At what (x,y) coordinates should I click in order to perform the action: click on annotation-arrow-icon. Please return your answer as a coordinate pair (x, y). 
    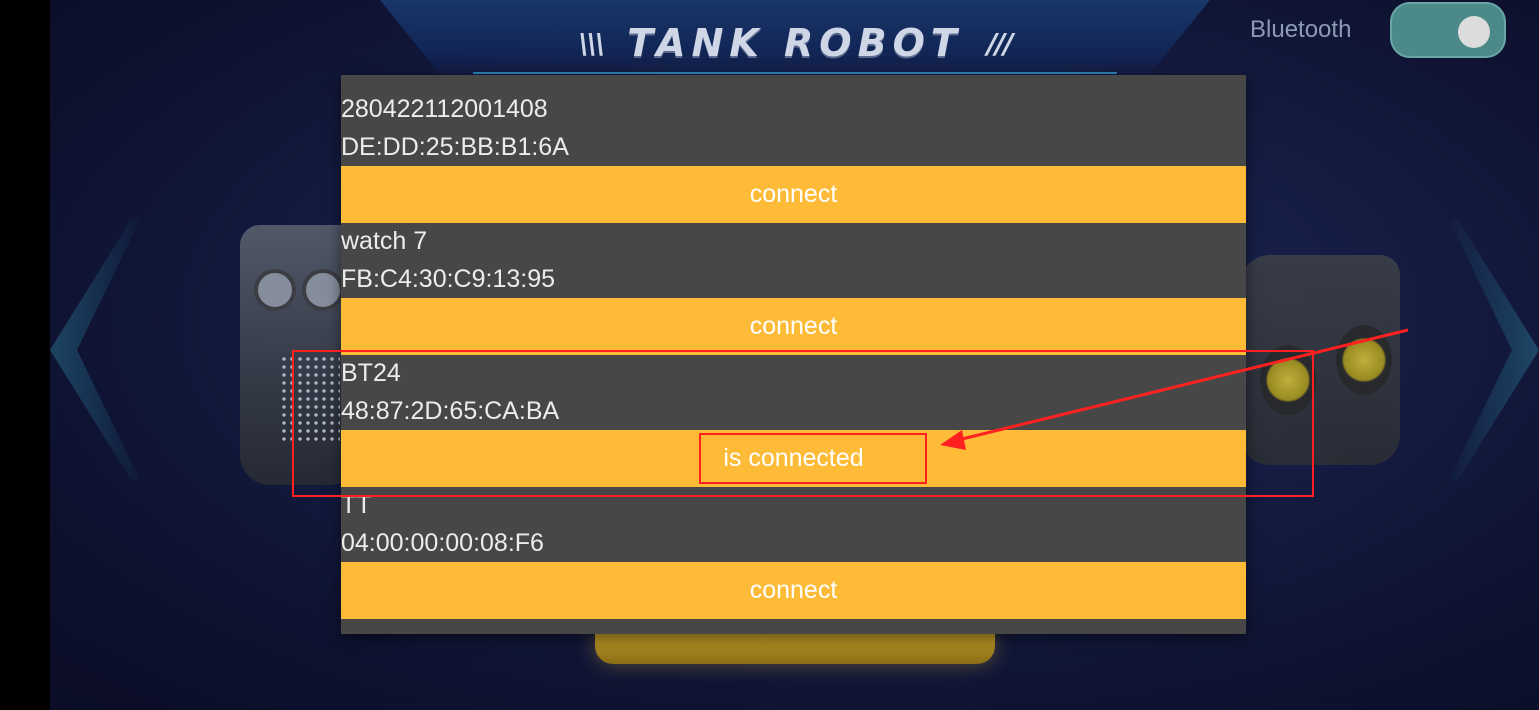
    Looking at the image, I should click on (1174, 389).